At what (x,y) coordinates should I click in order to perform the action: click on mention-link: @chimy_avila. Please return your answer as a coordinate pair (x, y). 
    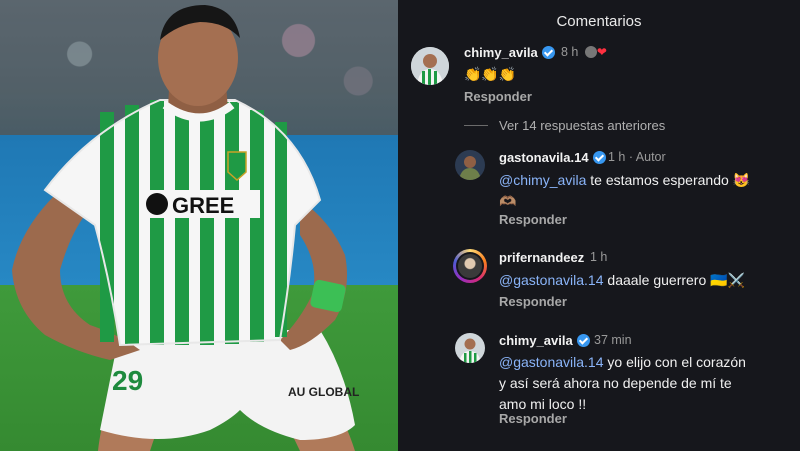
    Looking at the image, I should click on (542, 180).